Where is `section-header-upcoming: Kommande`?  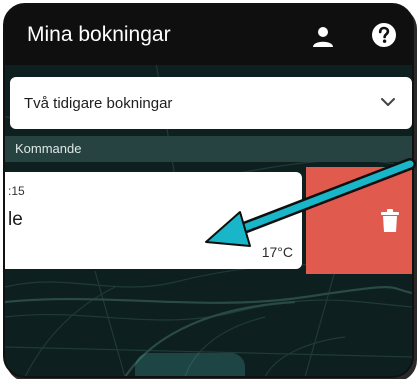 section-header-upcoming: Kommande is located at coordinates (208, 149).